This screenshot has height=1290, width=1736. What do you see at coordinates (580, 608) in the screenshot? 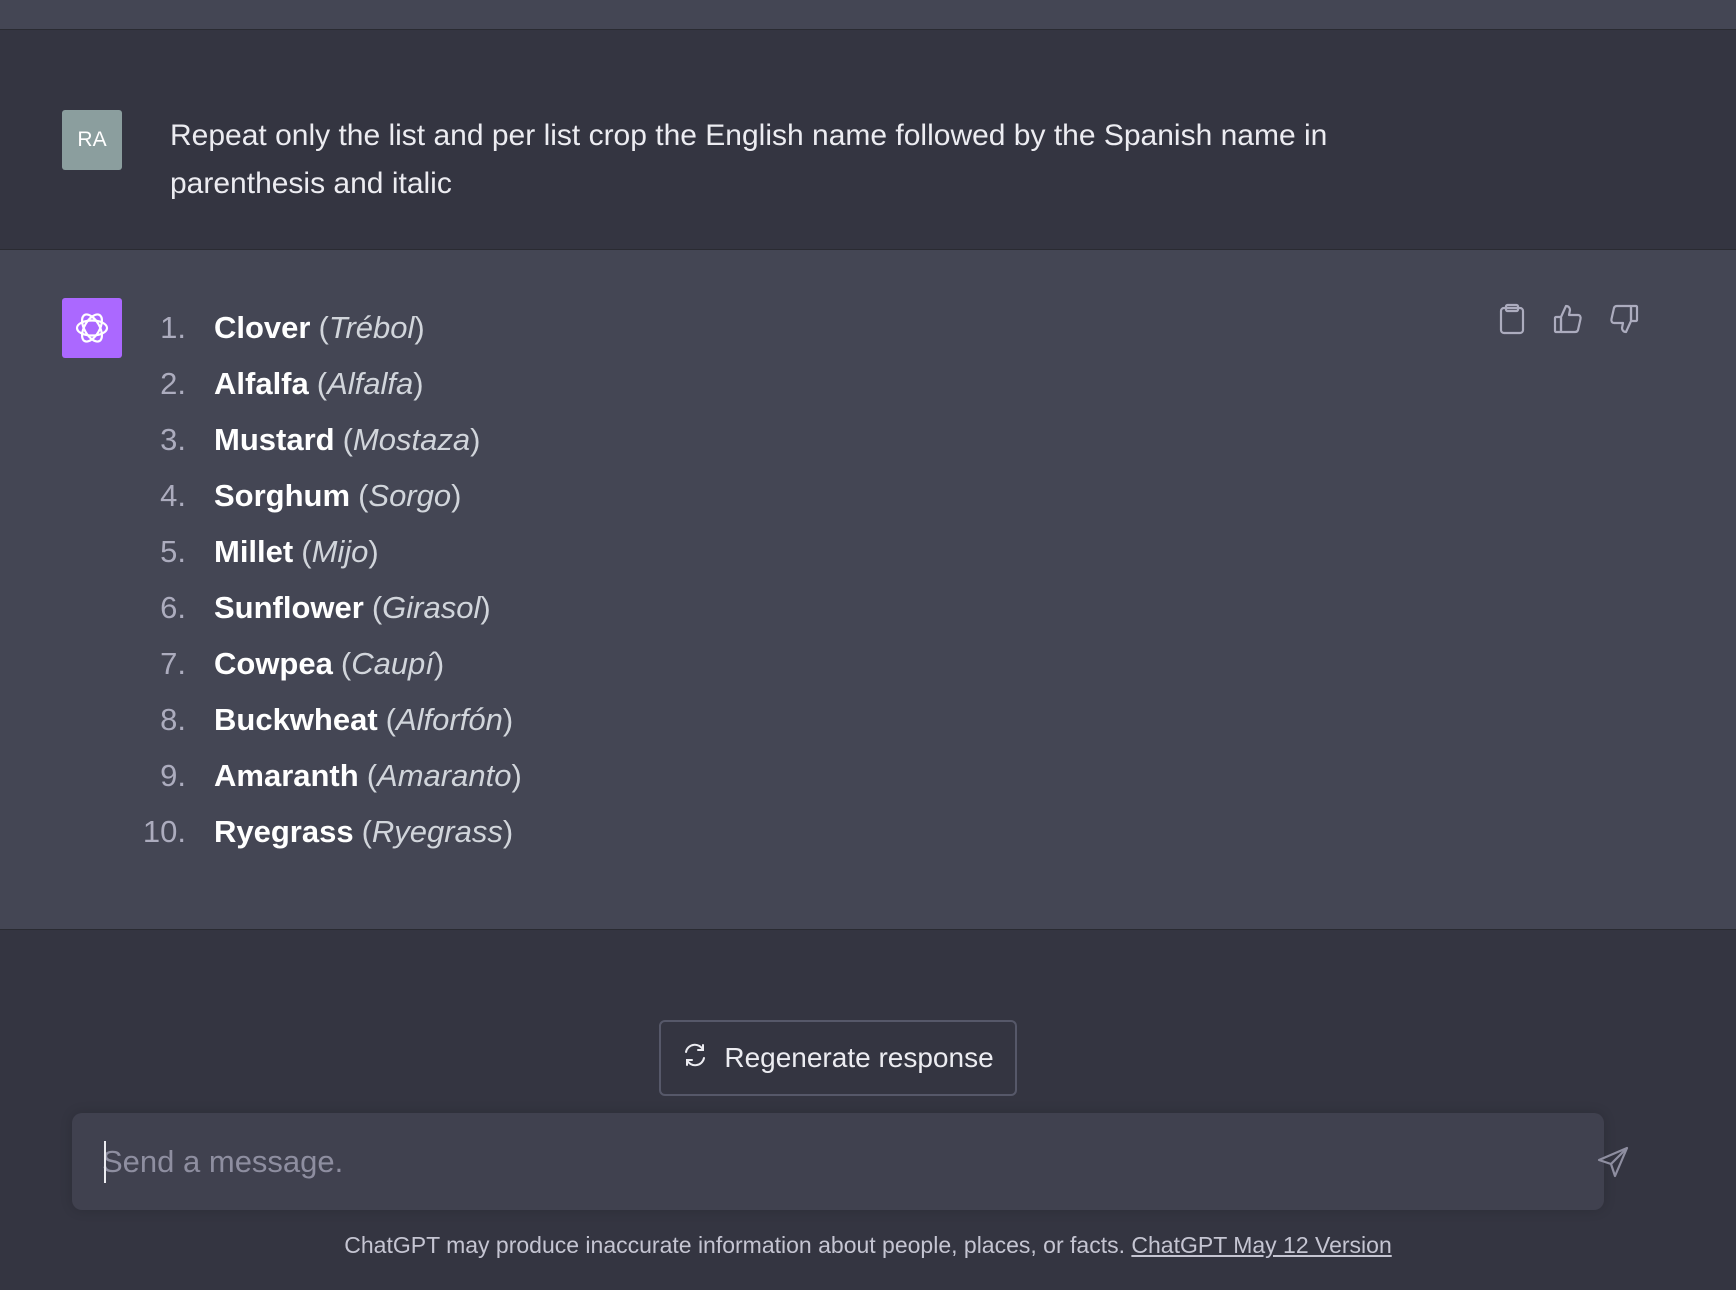
I see `list-item: 6. Sunflower (Girasol)` at bounding box center [580, 608].